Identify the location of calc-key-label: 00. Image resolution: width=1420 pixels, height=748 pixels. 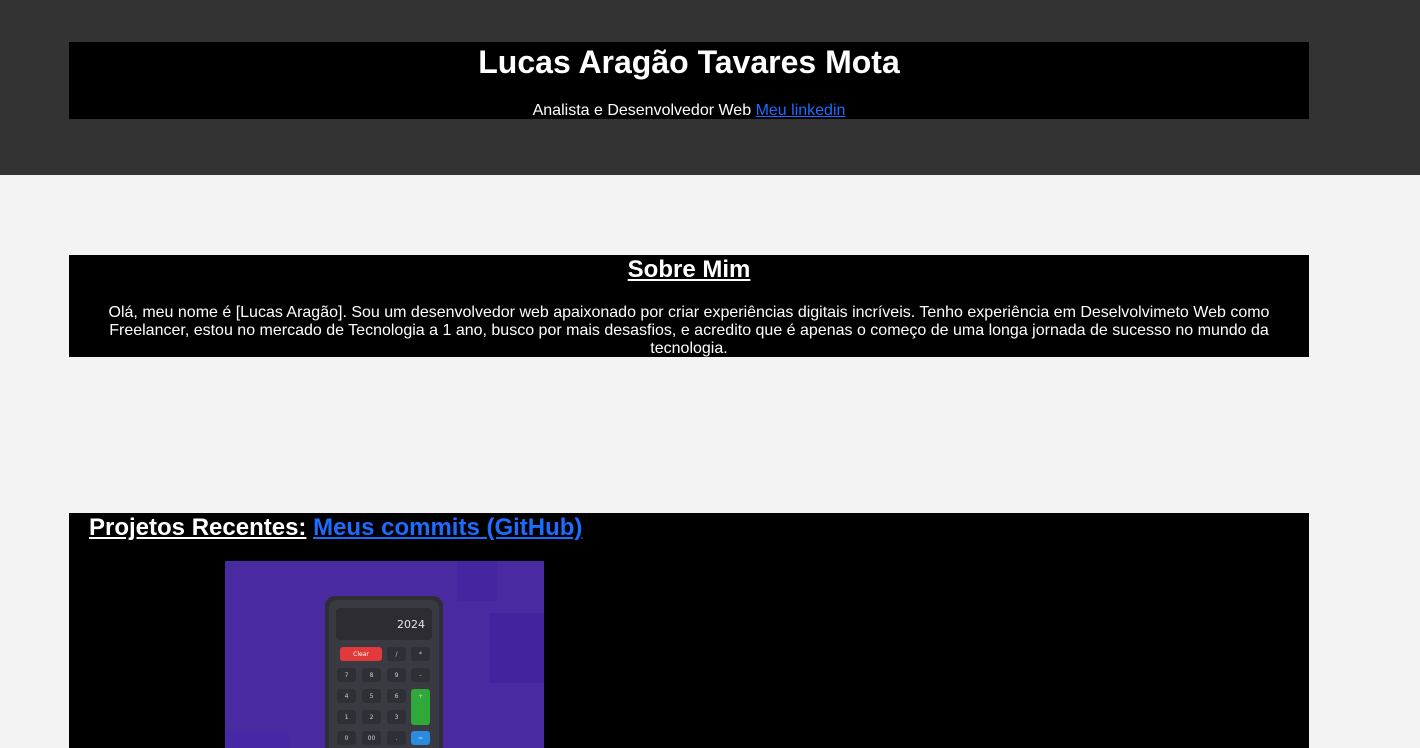
(372, 738).